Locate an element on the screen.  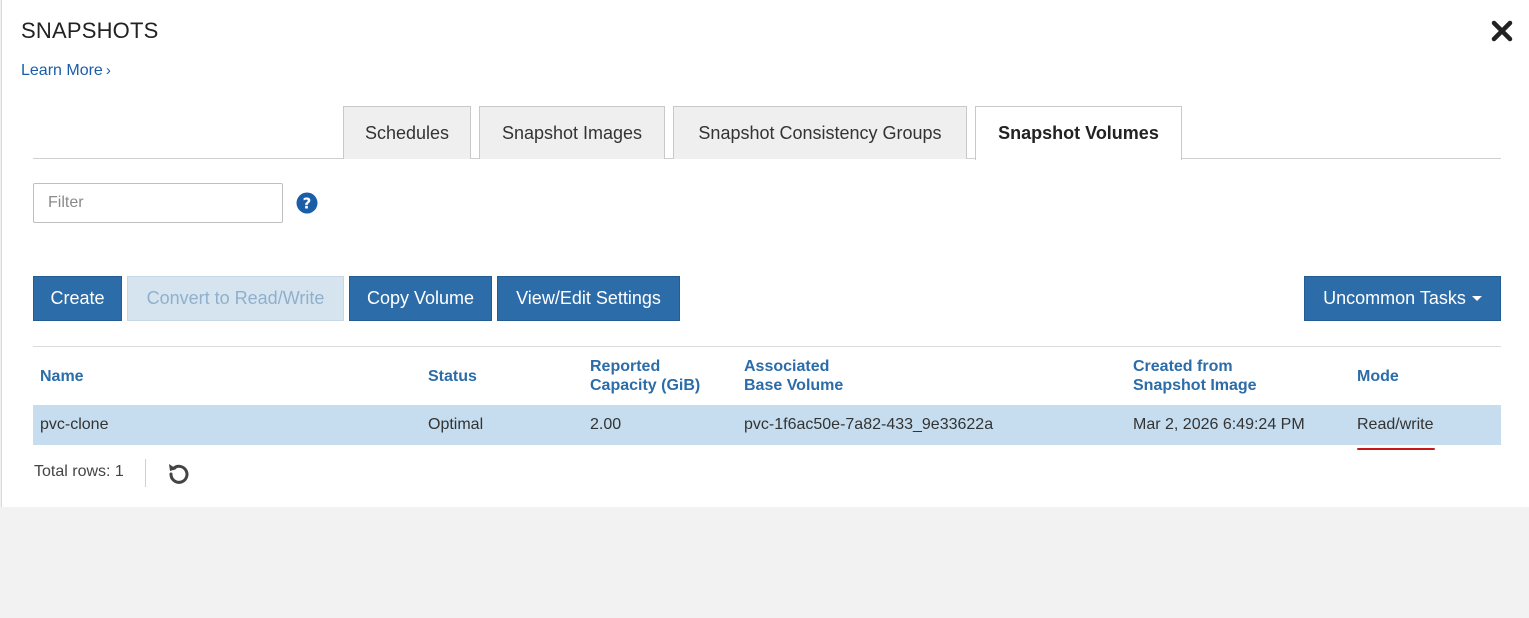
footer-divider is located at coordinates (145, 473).